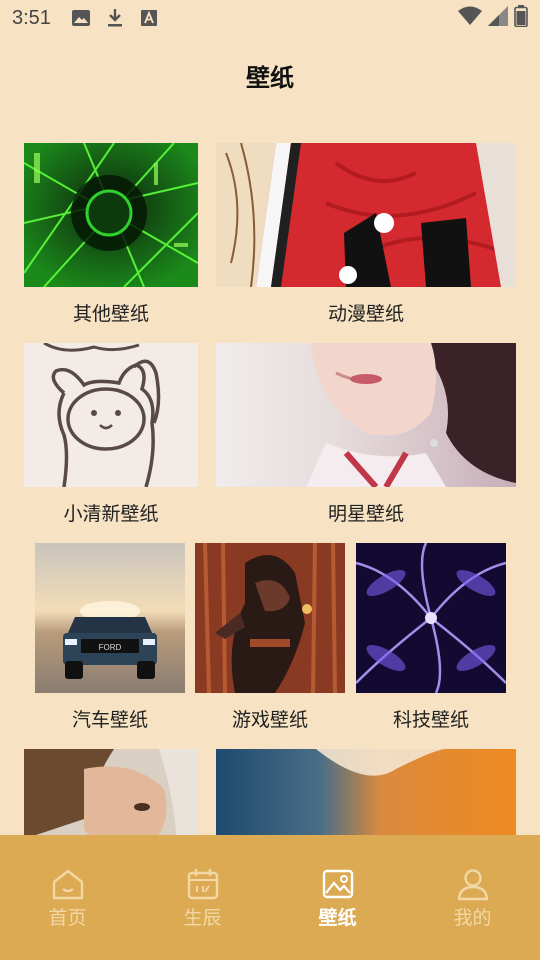 The image size is (540, 960). Describe the element at coordinates (337, 918) in the screenshot. I see `nav-label: 壁纸` at that location.